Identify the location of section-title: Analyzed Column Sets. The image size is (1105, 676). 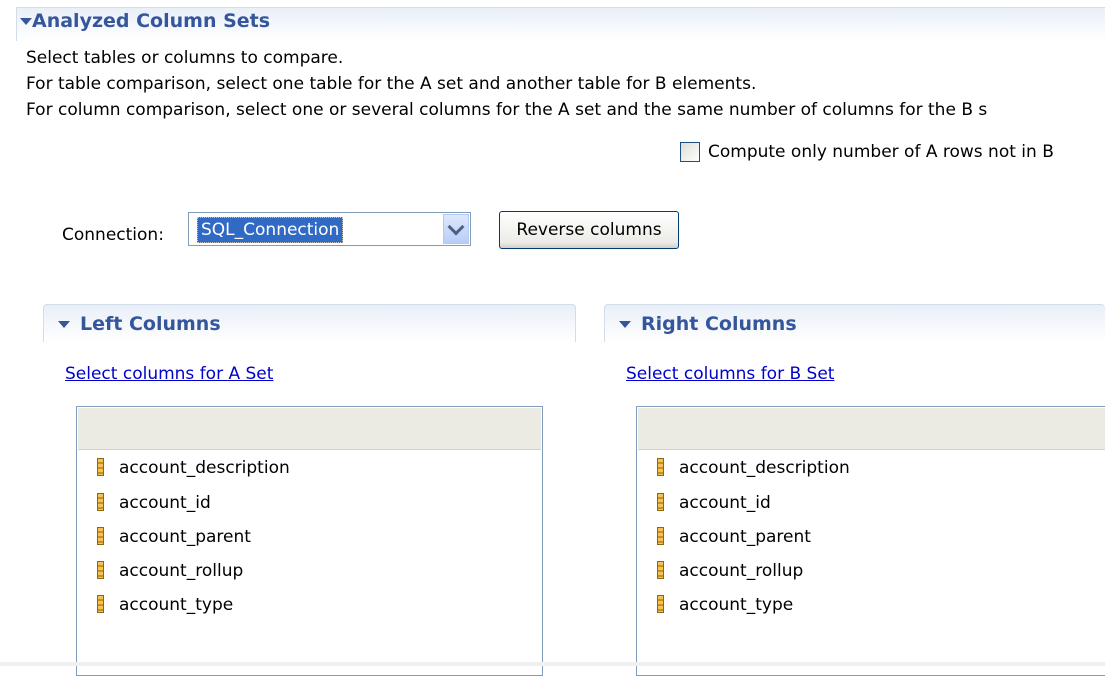
(151, 21).